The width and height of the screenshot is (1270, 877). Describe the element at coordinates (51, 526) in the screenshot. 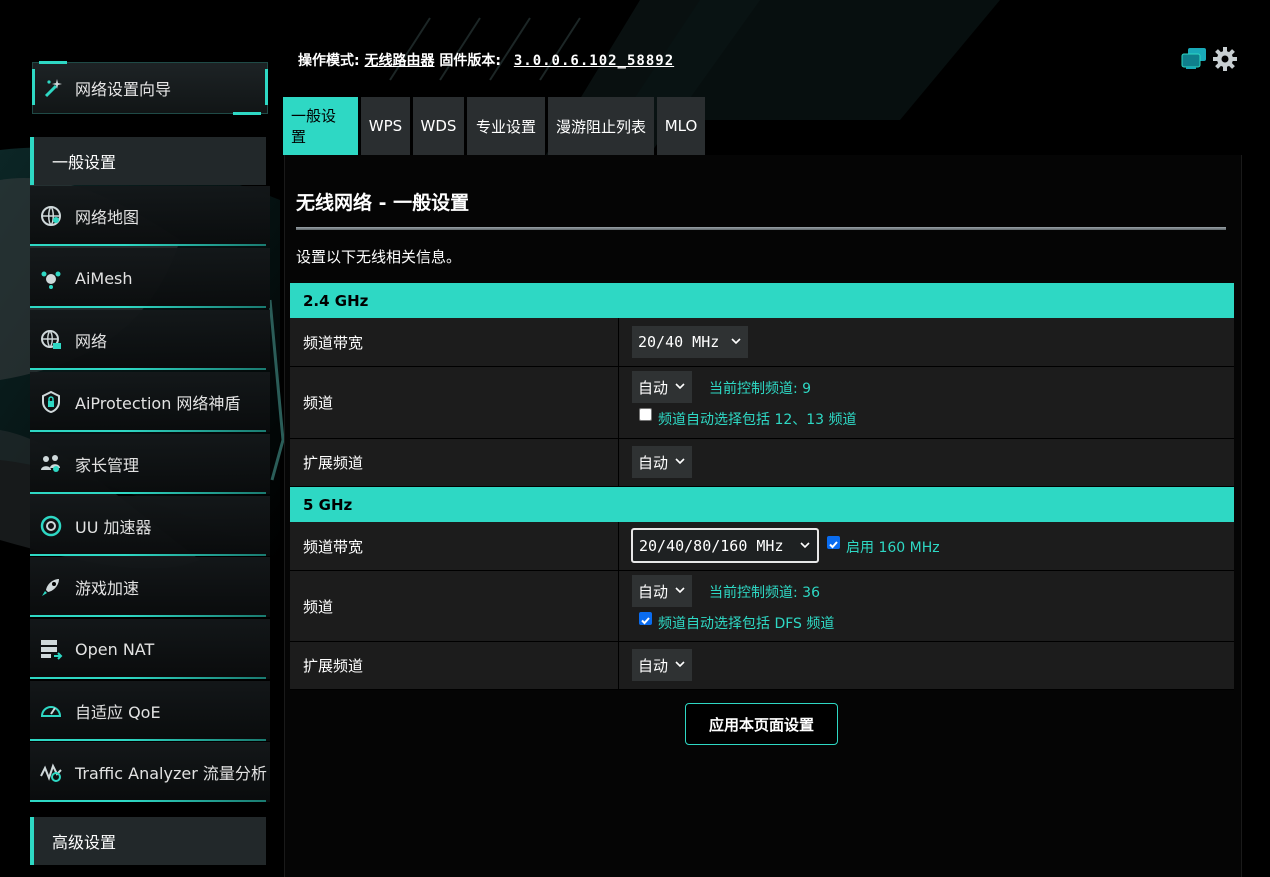

I see `uu-accelerator-icon` at that location.